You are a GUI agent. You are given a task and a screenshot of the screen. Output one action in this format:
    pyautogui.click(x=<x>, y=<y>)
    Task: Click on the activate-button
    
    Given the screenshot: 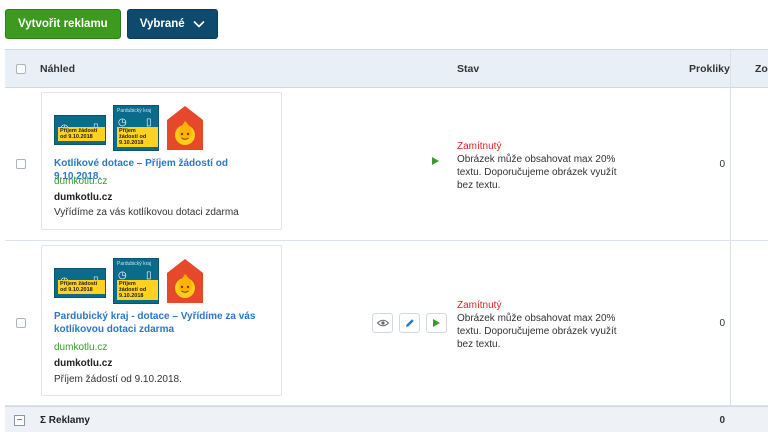 What is the action you would take?
    pyautogui.click(x=436, y=323)
    